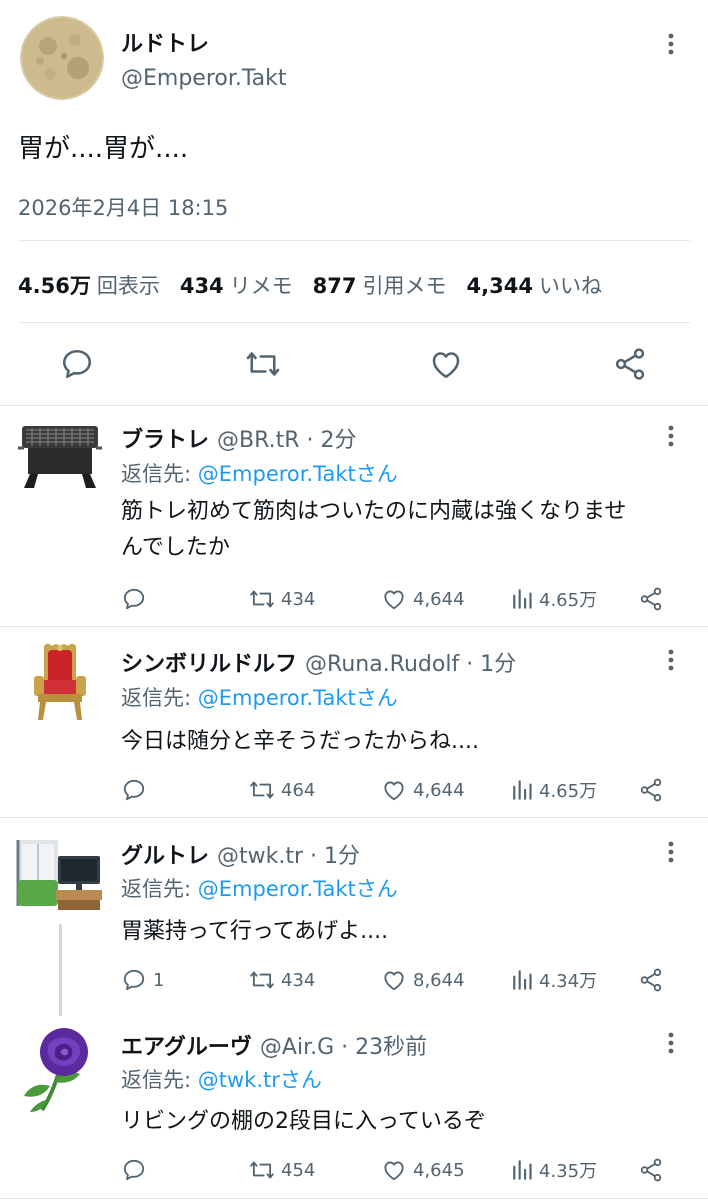 Image resolution: width=708 pixels, height=1200 pixels. What do you see at coordinates (62, 58) in the screenshot?
I see `moon-avatar` at bounding box center [62, 58].